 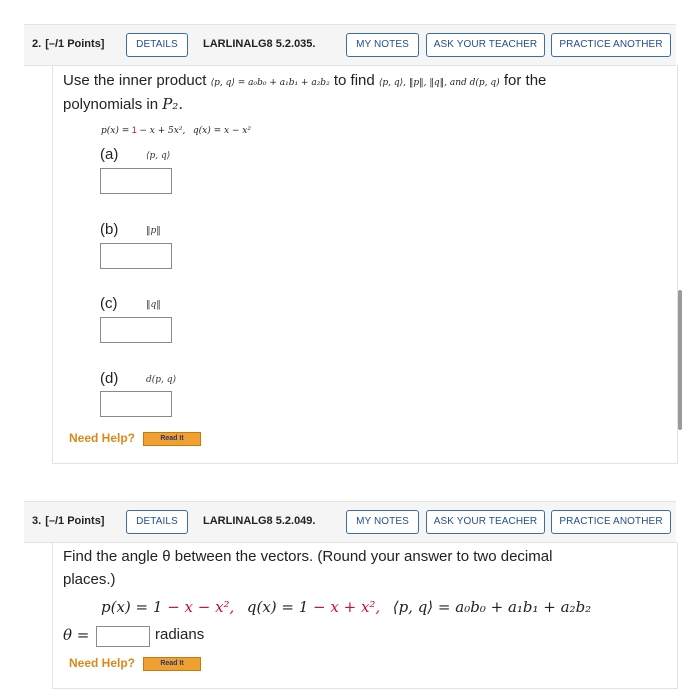 What do you see at coordinates (382, 522) in the screenshot?
I see `q3-my-notes-button: MY NOTES` at bounding box center [382, 522].